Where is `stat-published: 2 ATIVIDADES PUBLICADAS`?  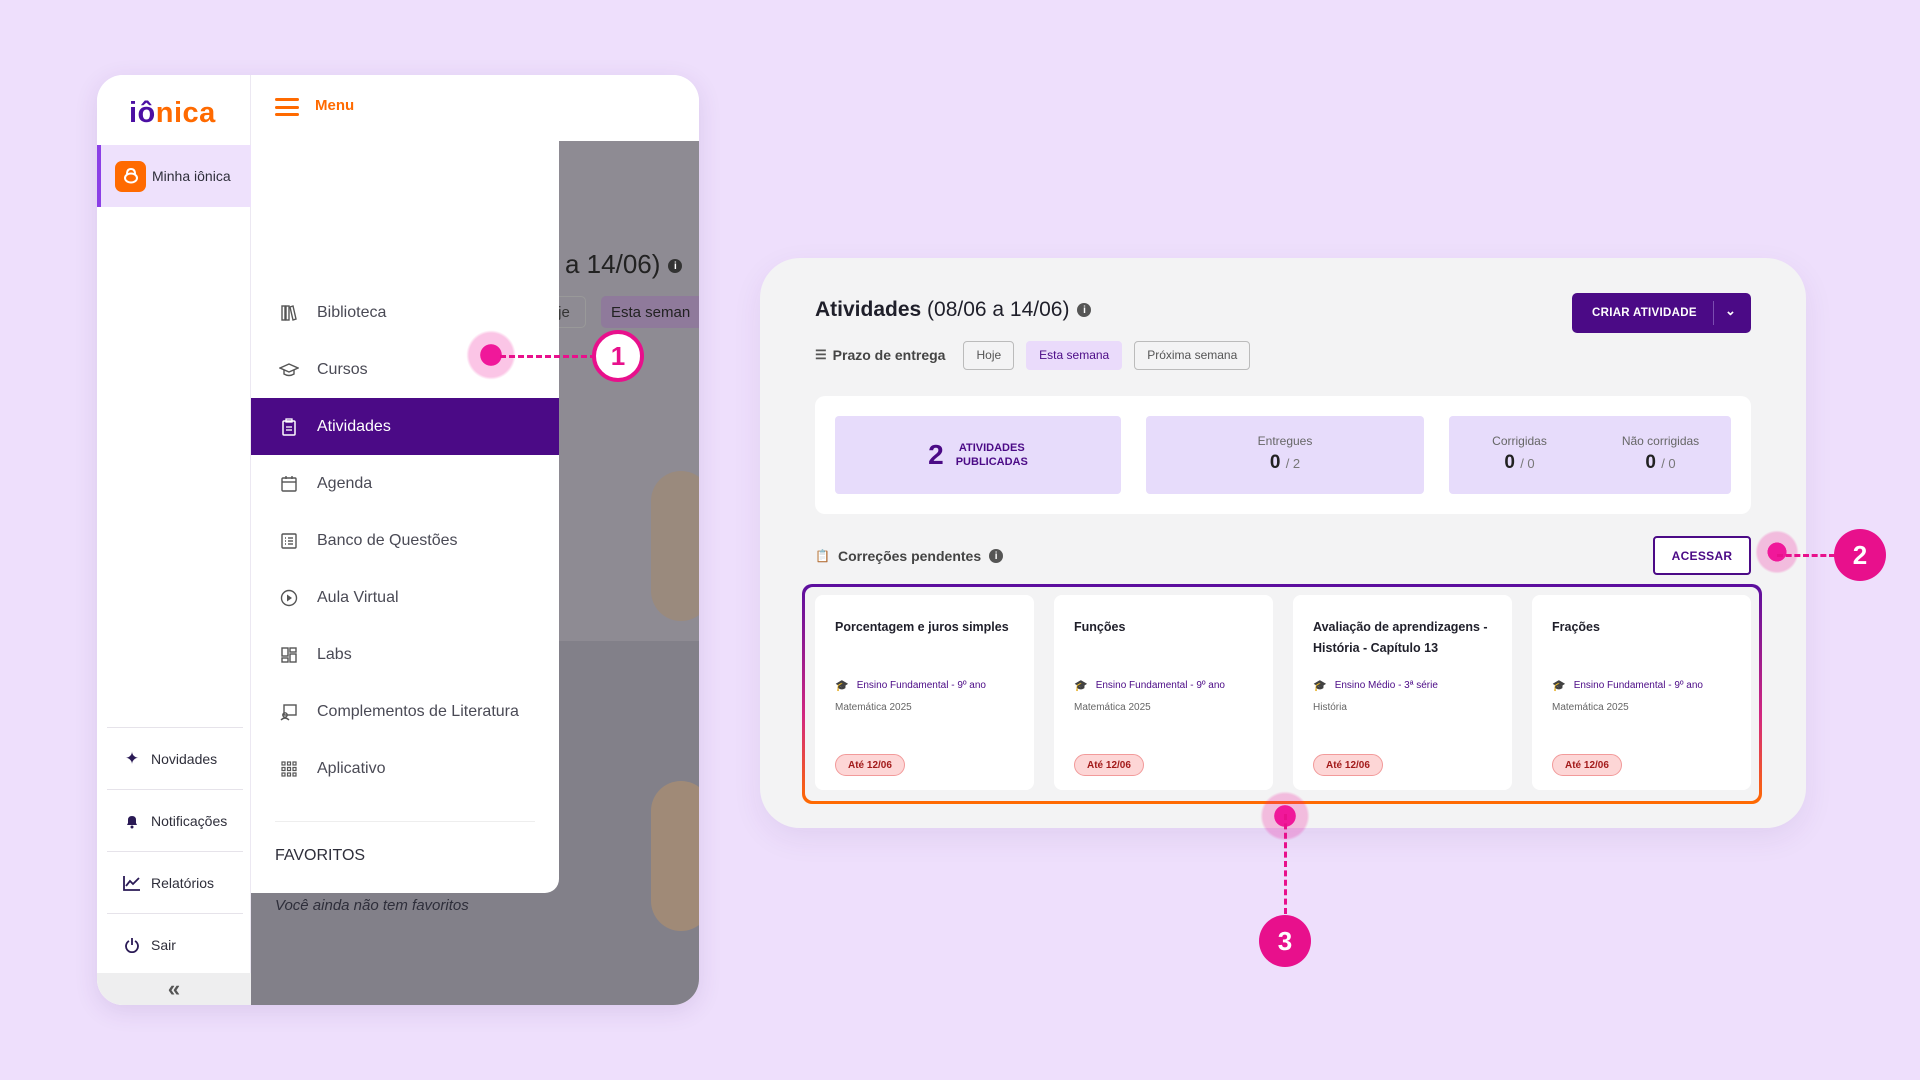 stat-published: 2 ATIVIDADES PUBLICADAS is located at coordinates (978, 455).